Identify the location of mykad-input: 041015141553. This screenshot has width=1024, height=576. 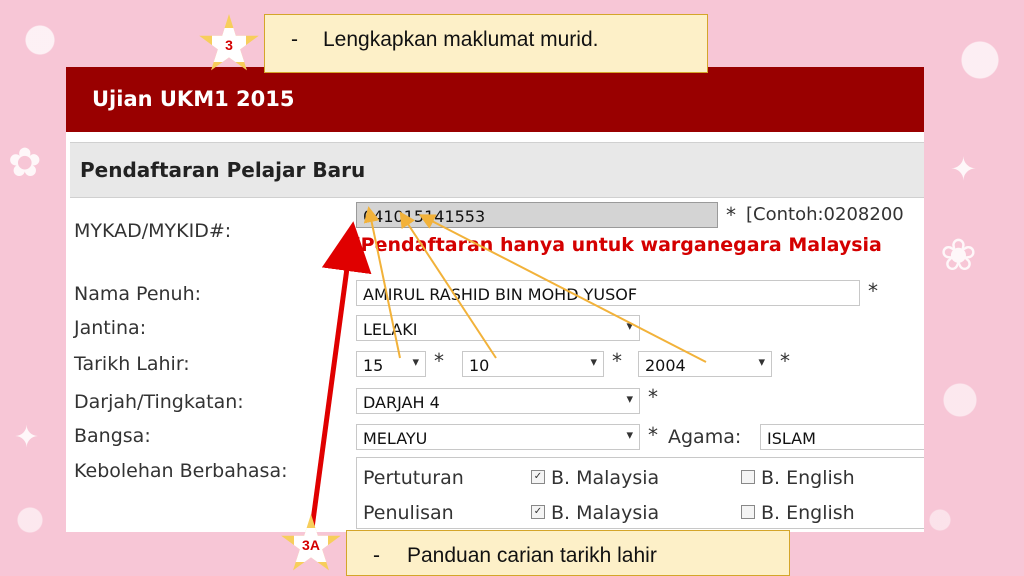
(537, 215).